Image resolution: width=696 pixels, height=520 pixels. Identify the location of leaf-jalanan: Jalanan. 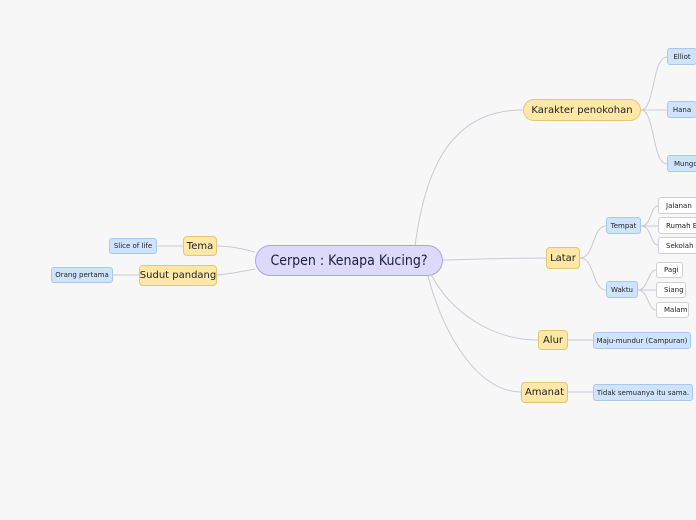
(677, 205).